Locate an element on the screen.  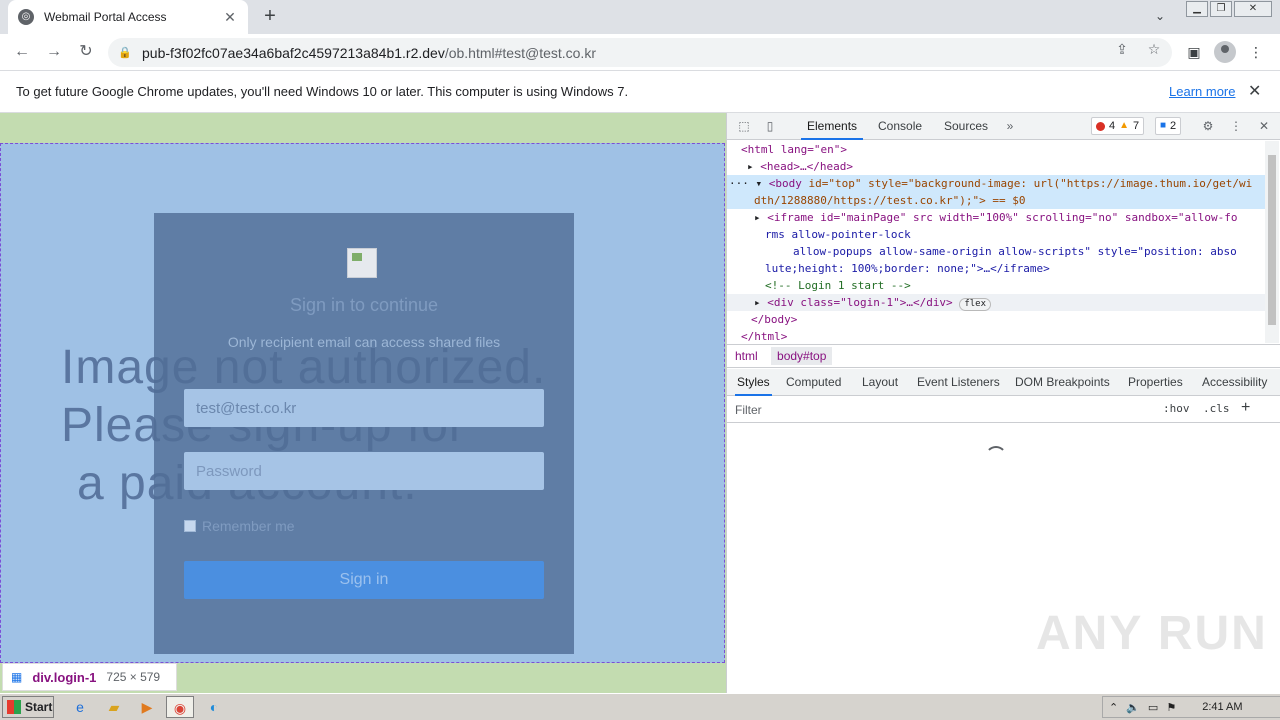
folder-icon: ▰ is located at coordinates (114, 707).